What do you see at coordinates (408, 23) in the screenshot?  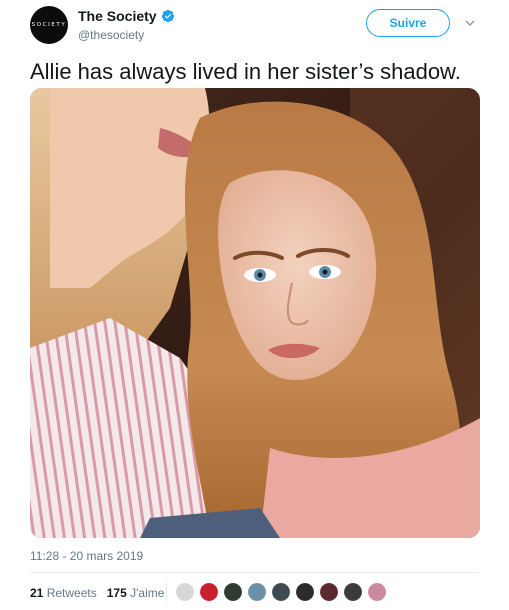 I see `follow-button: Suivre` at bounding box center [408, 23].